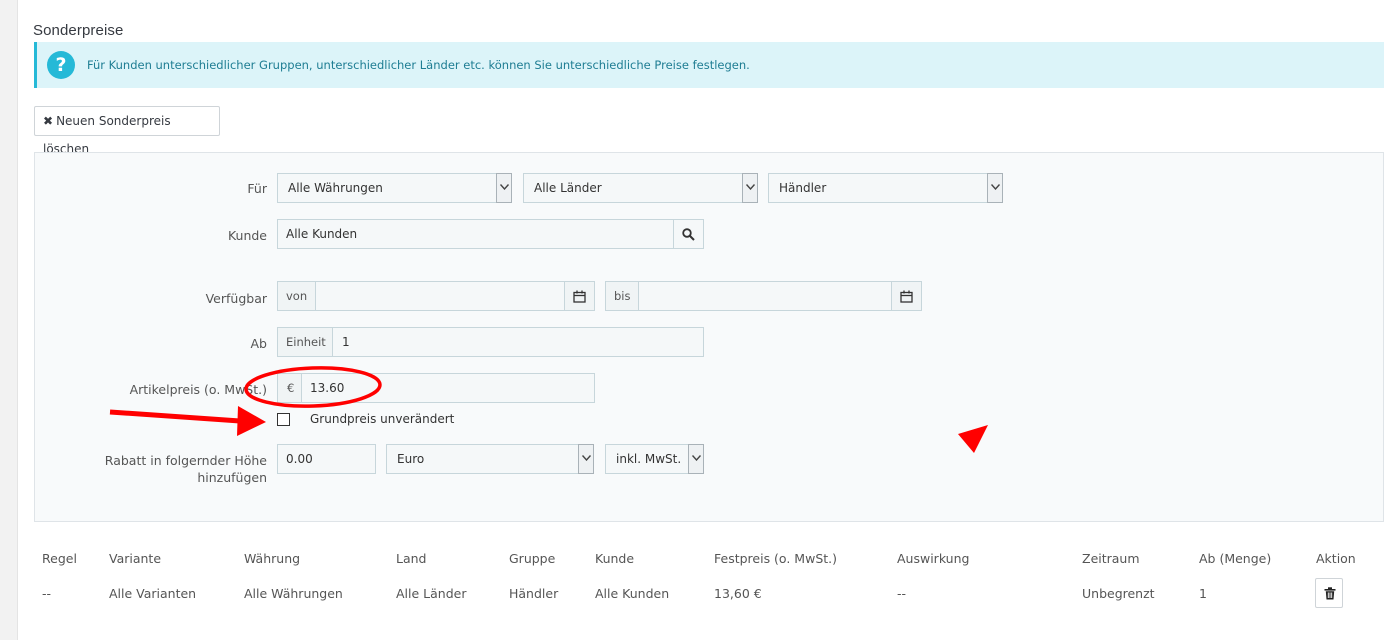 The image size is (1399, 640). Describe the element at coordinates (534, 593) in the screenshot. I see `cell-gruppe: Händler` at that location.